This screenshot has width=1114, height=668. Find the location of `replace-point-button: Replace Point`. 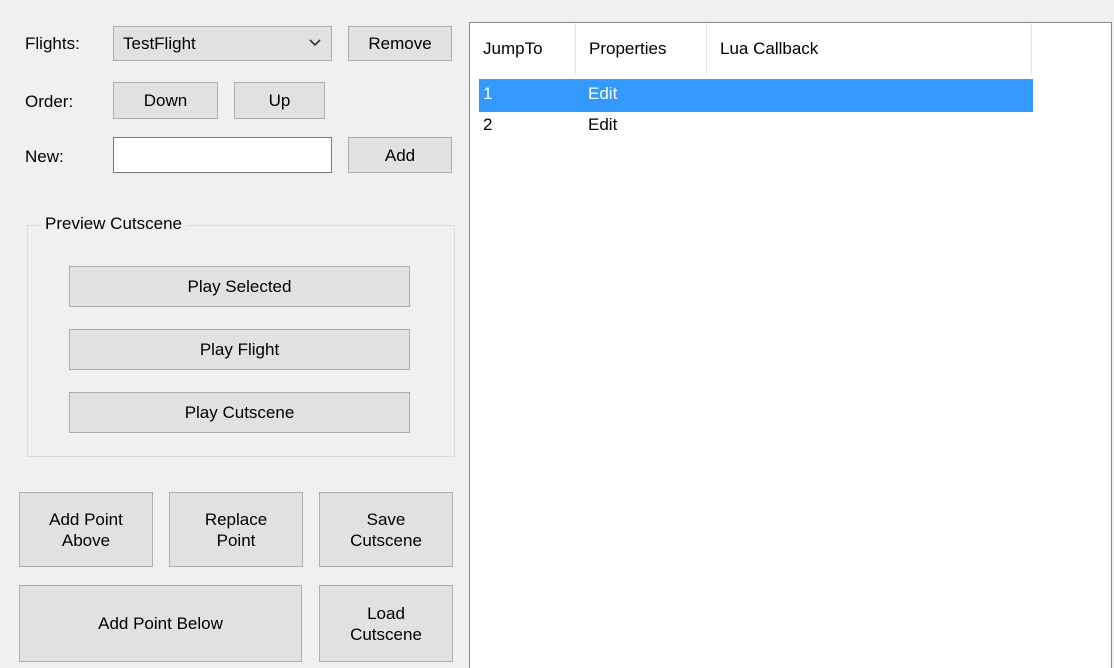

replace-point-button: Replace Point is located at coordinates (236, 529).